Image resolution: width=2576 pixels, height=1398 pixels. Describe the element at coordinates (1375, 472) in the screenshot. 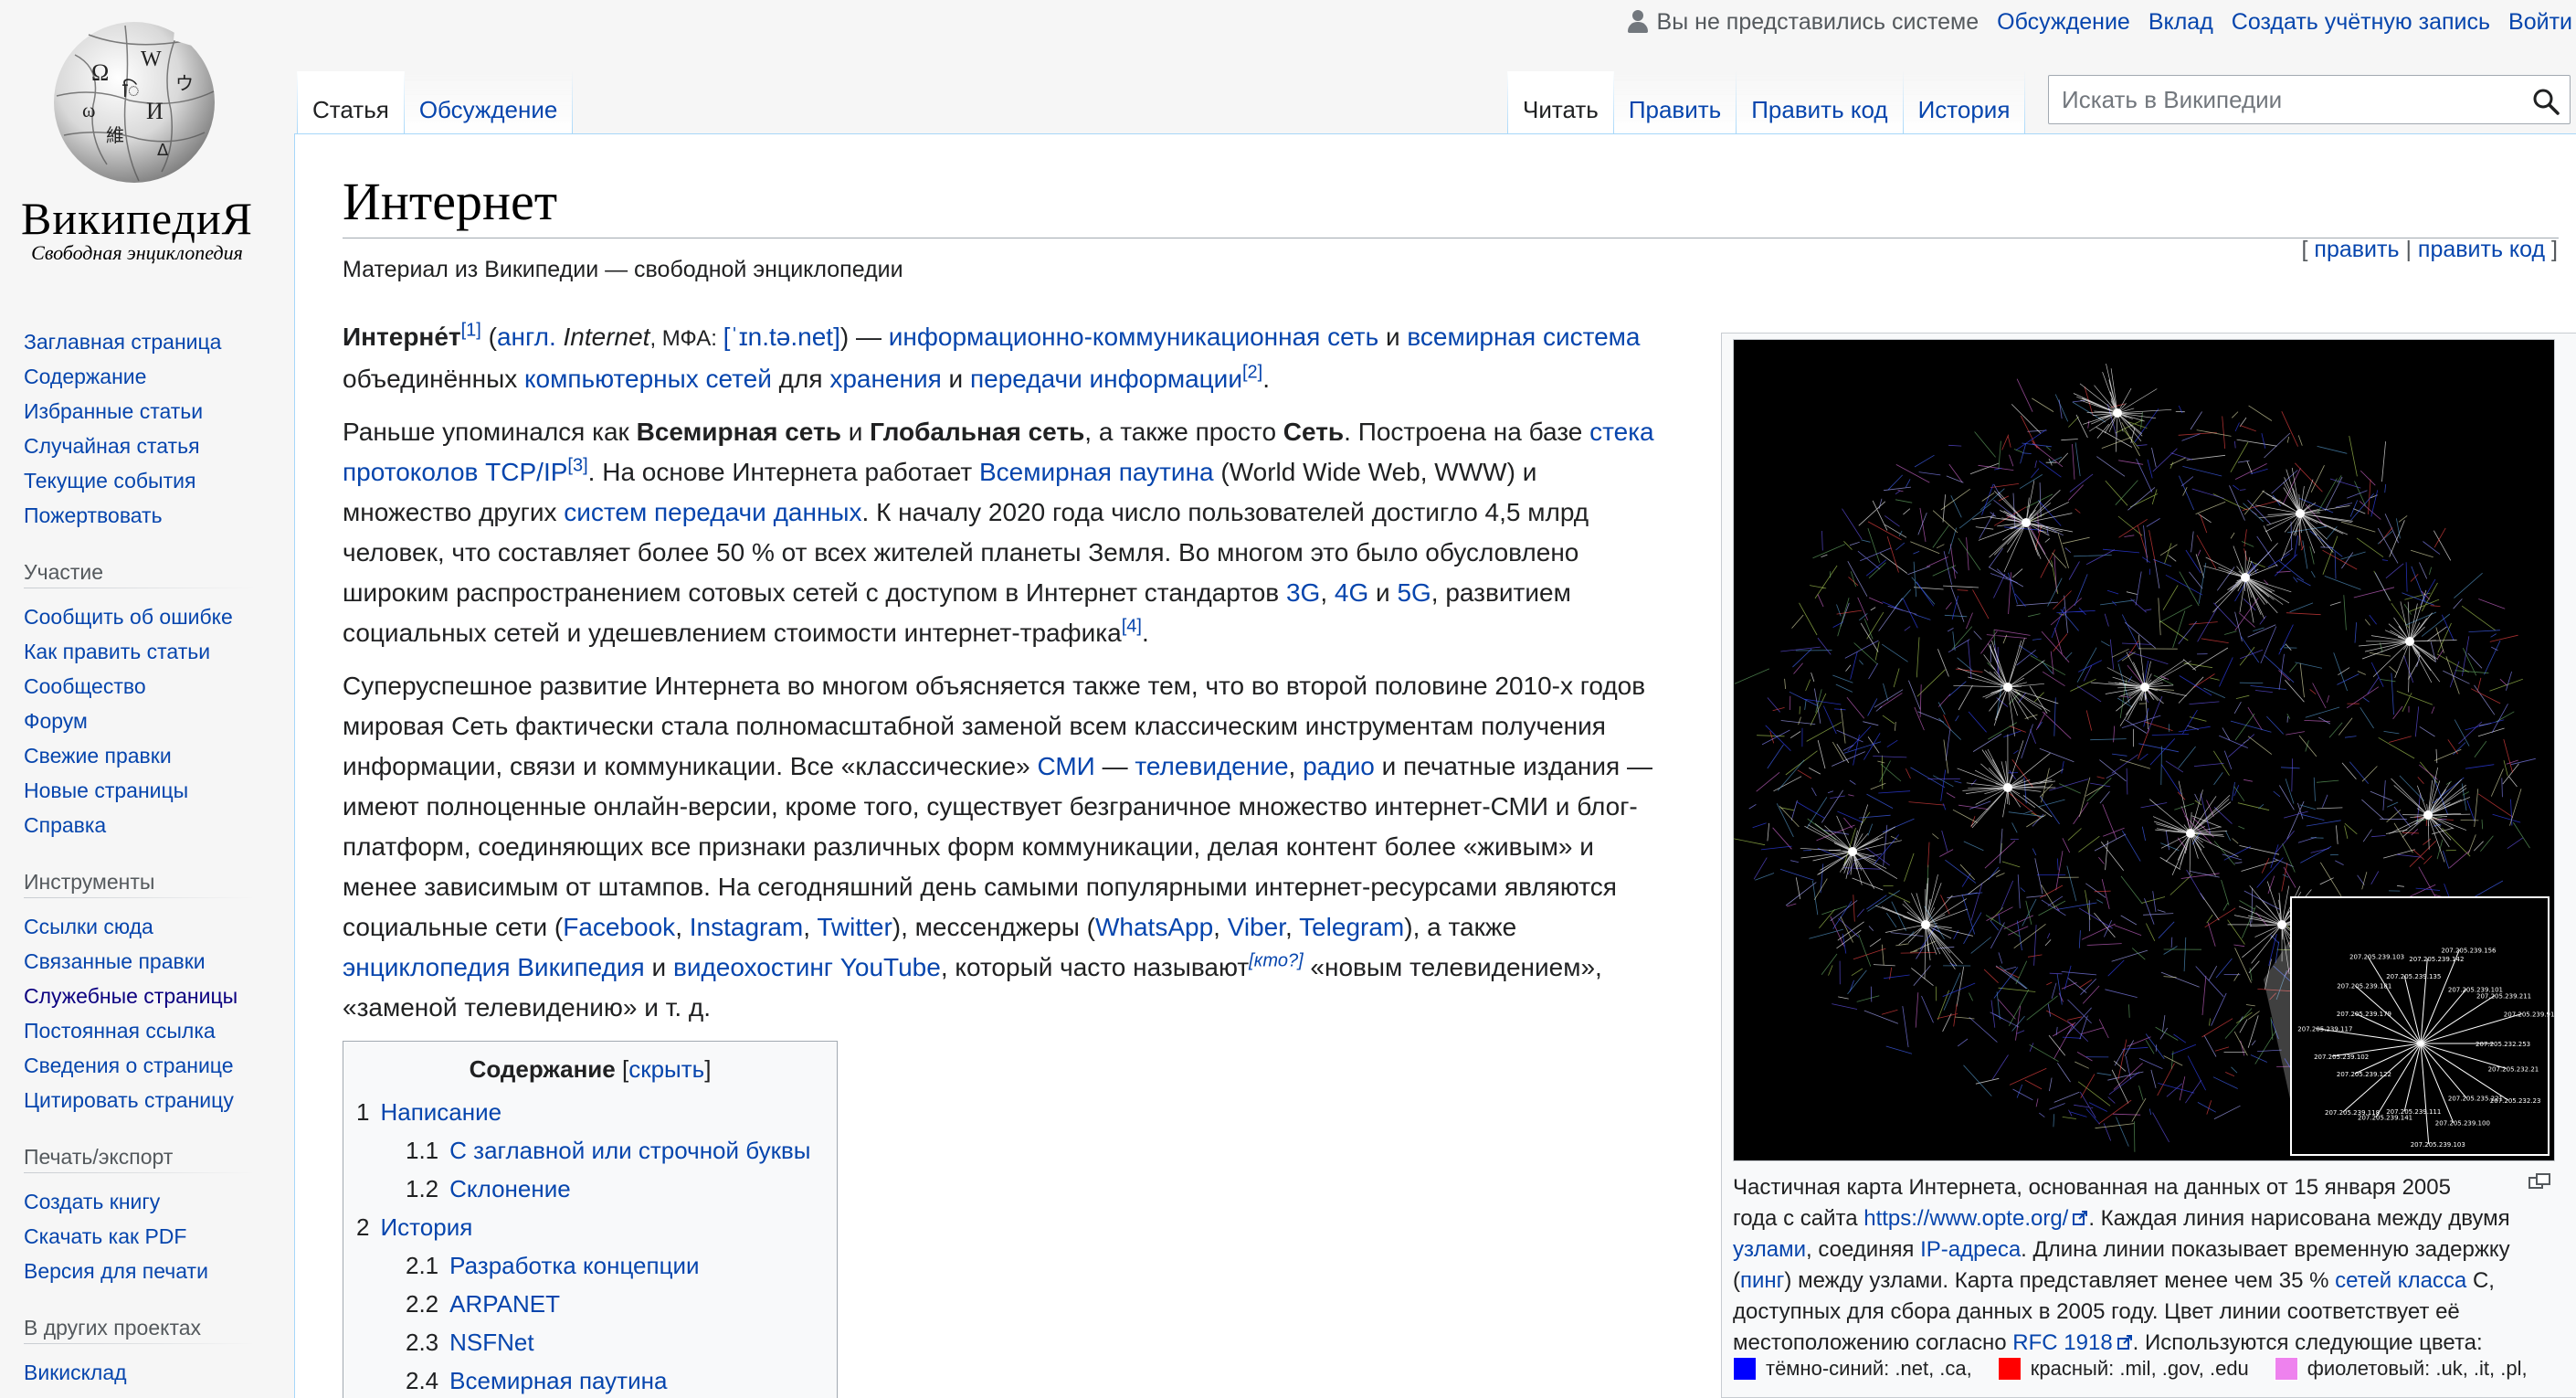

I see `text-span: (World Wide Web, WWW) и` at that location.